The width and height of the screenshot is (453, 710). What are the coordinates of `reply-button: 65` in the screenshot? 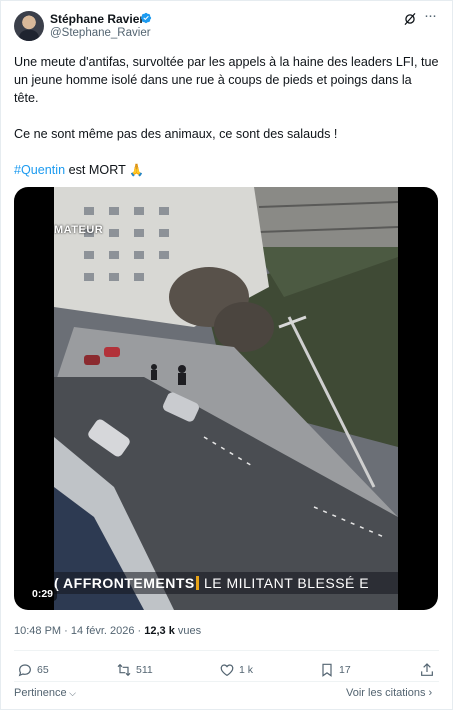 It's located at (33, 670).